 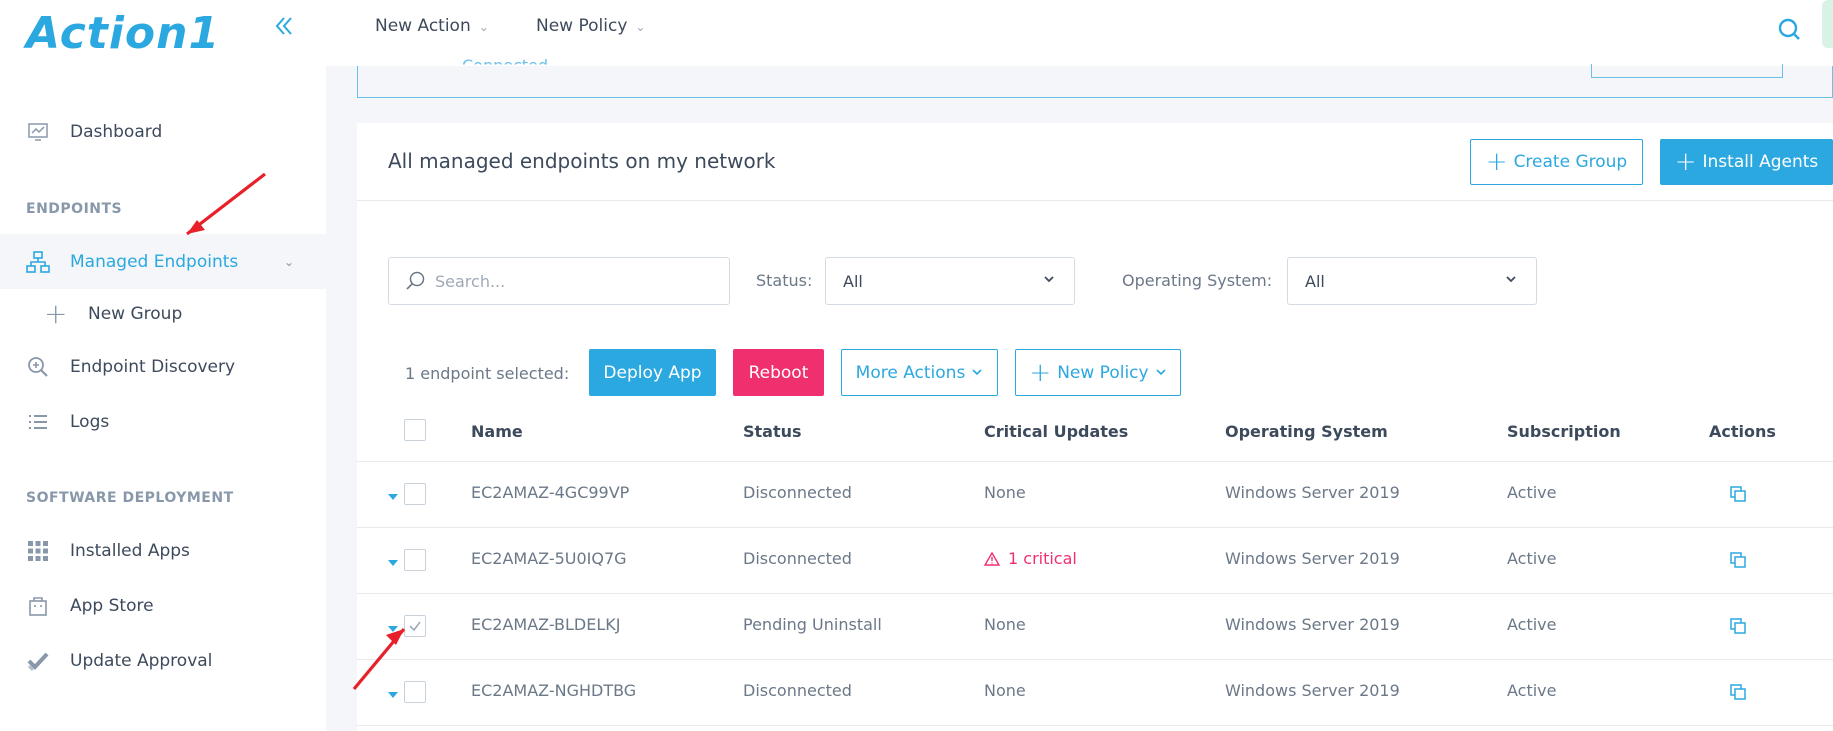 I want to click on new-policy-button: + New Policy, so click(x=1098, y=372).